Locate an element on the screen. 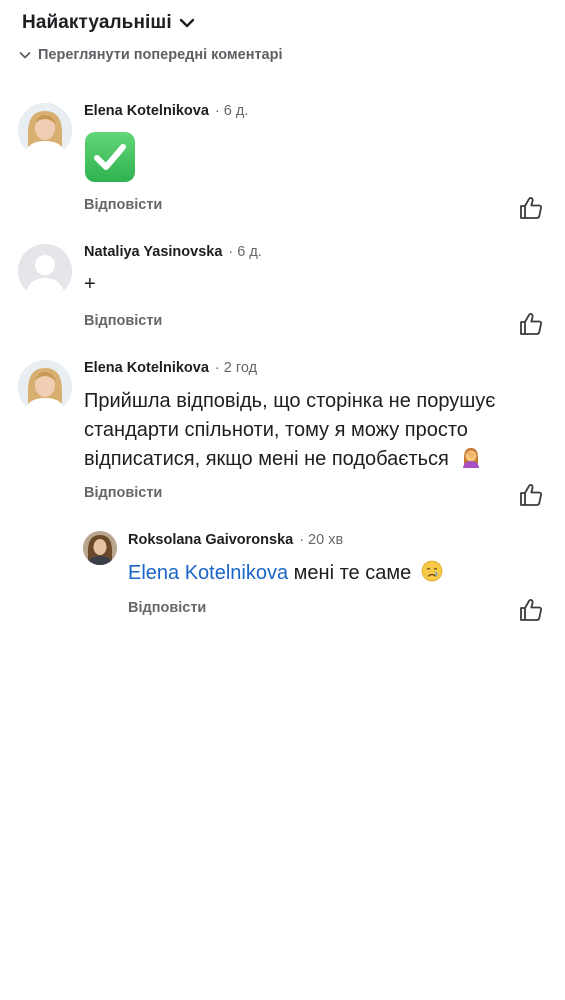 This screenshot has width=565, height=1000. sort-dropdown: Найактуальніші is located at coordinates (109, 23).